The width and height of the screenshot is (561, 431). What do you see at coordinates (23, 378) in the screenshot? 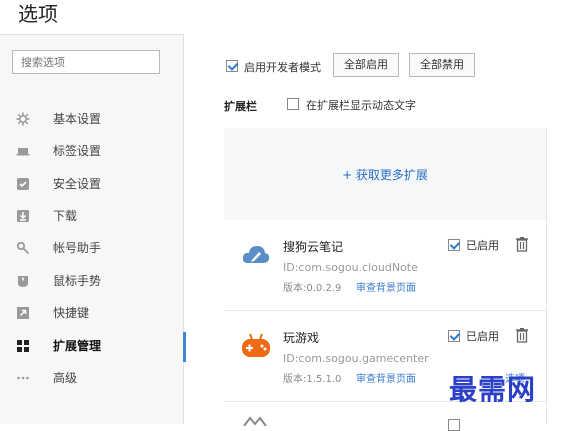
I see `more-dots-icon` at bounding box center [23, 378].